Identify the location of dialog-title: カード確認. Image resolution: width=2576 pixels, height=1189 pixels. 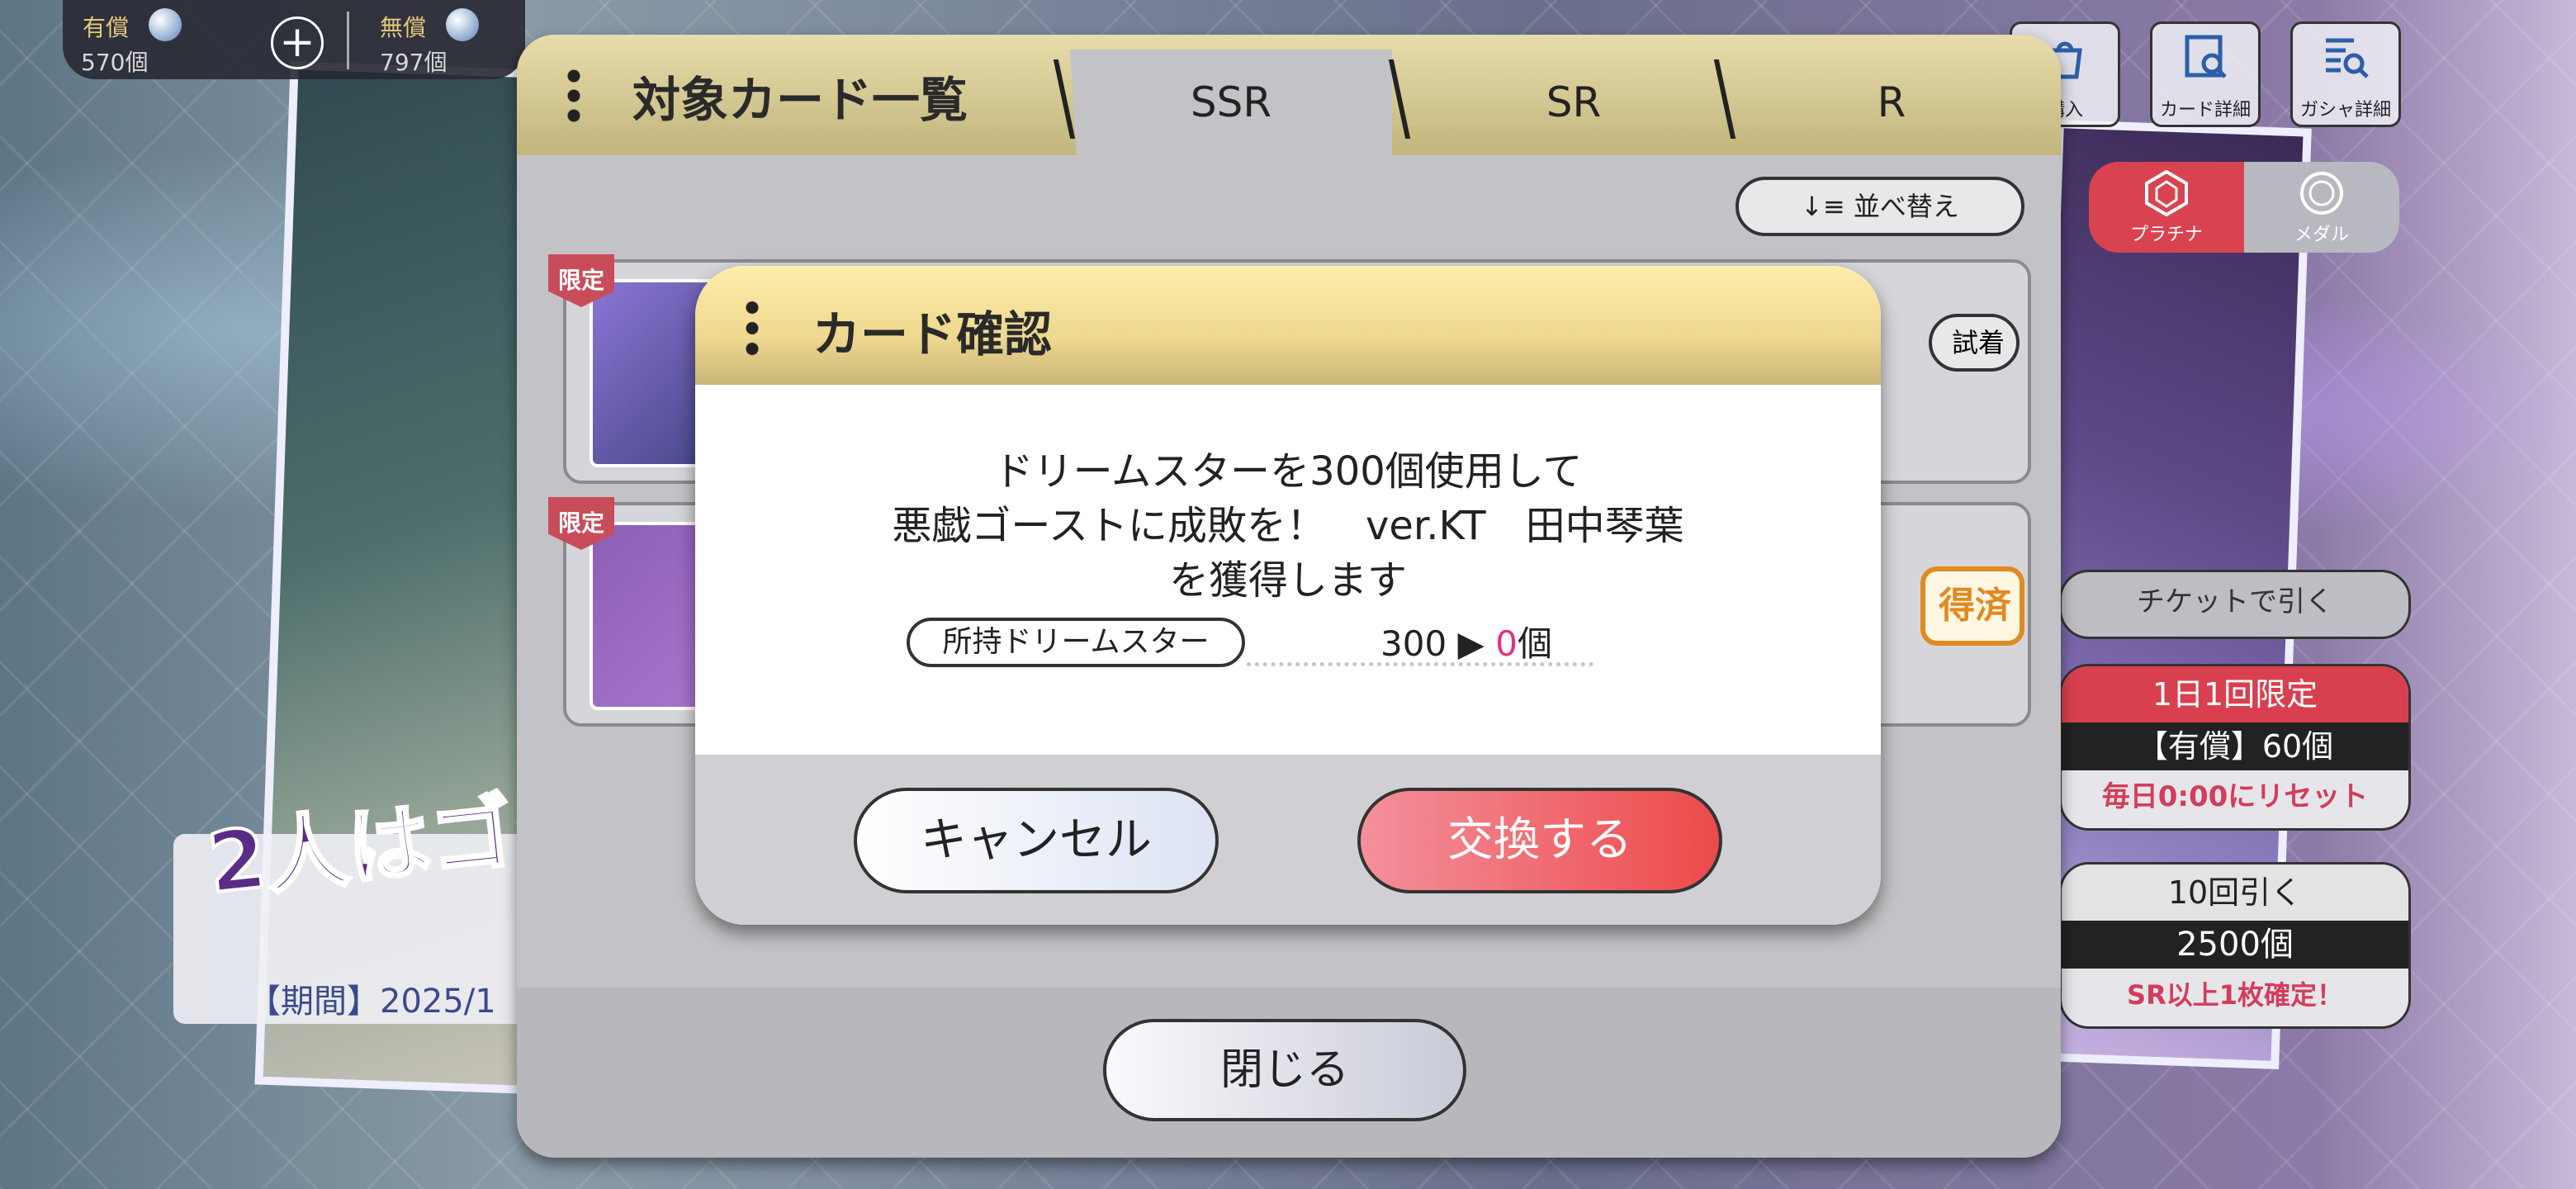
(932, 334).